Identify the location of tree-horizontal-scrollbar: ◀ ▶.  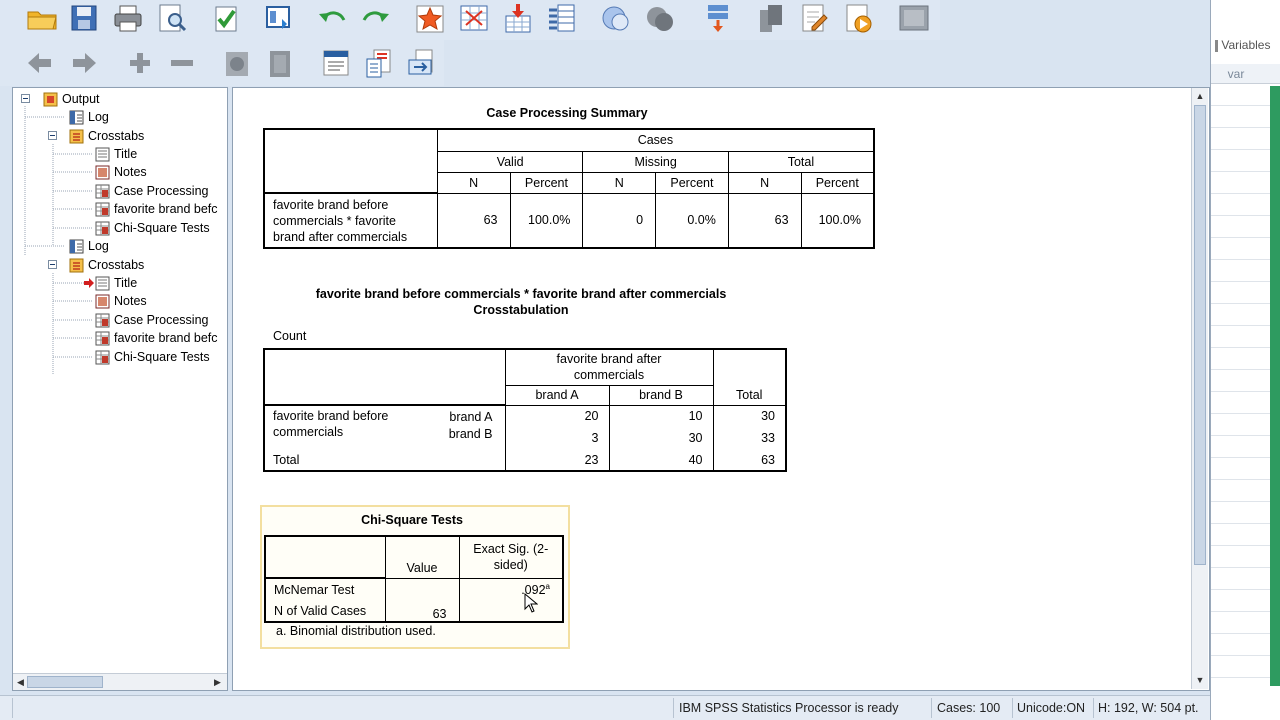
(120, 681).